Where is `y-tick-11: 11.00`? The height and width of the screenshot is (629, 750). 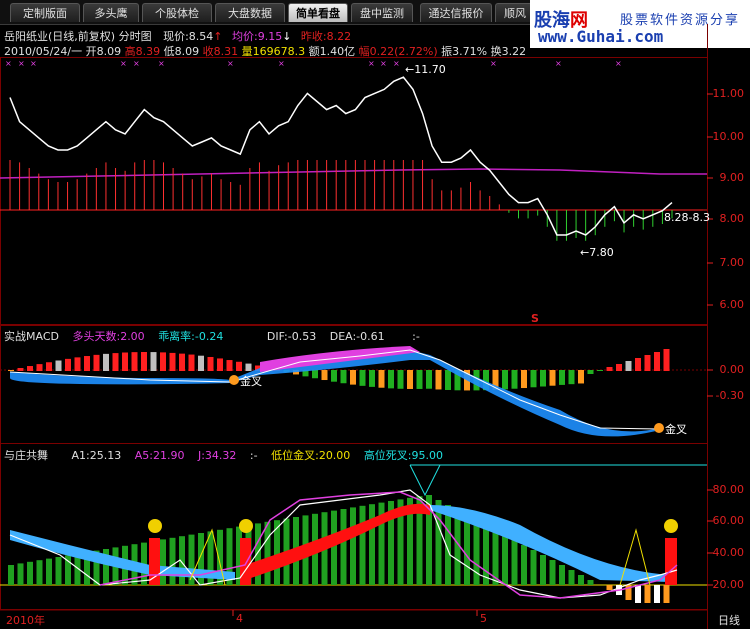 y-tick-11: 11.00 is located at coordinates (728, 93).